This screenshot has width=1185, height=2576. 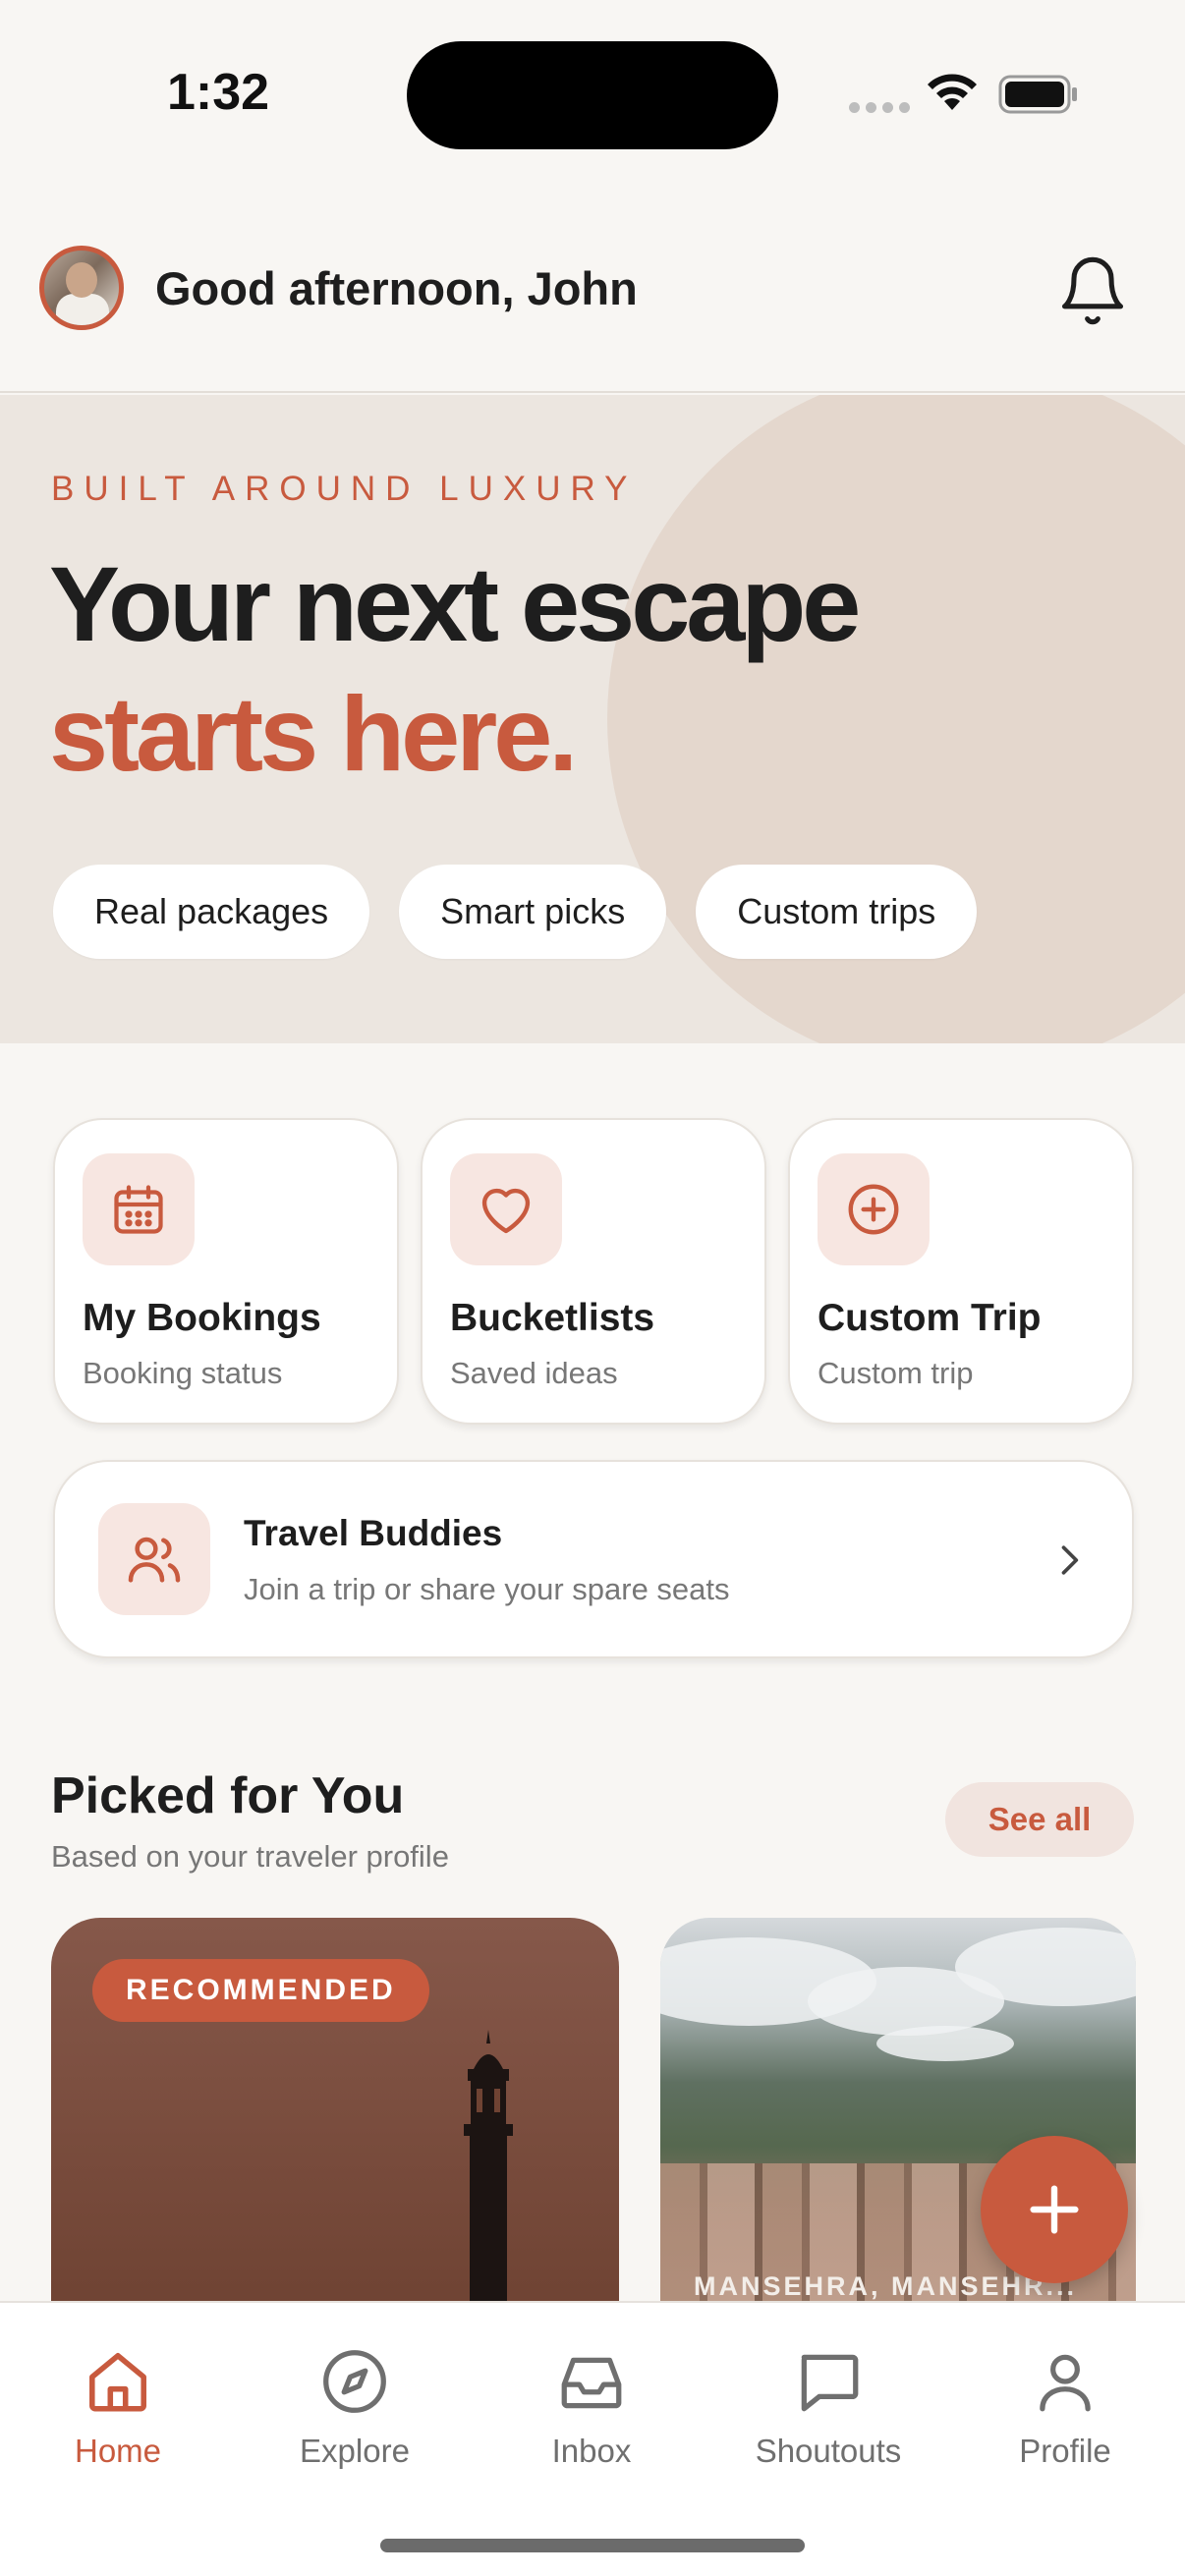 I want to click on add-fab-button, so click(x=1054, y=2209).